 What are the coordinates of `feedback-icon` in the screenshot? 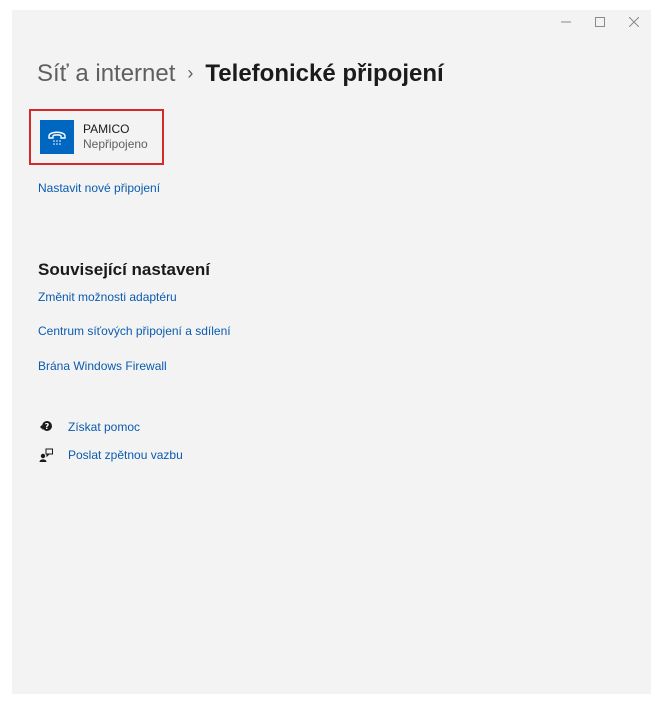 It's located at (46, 455).